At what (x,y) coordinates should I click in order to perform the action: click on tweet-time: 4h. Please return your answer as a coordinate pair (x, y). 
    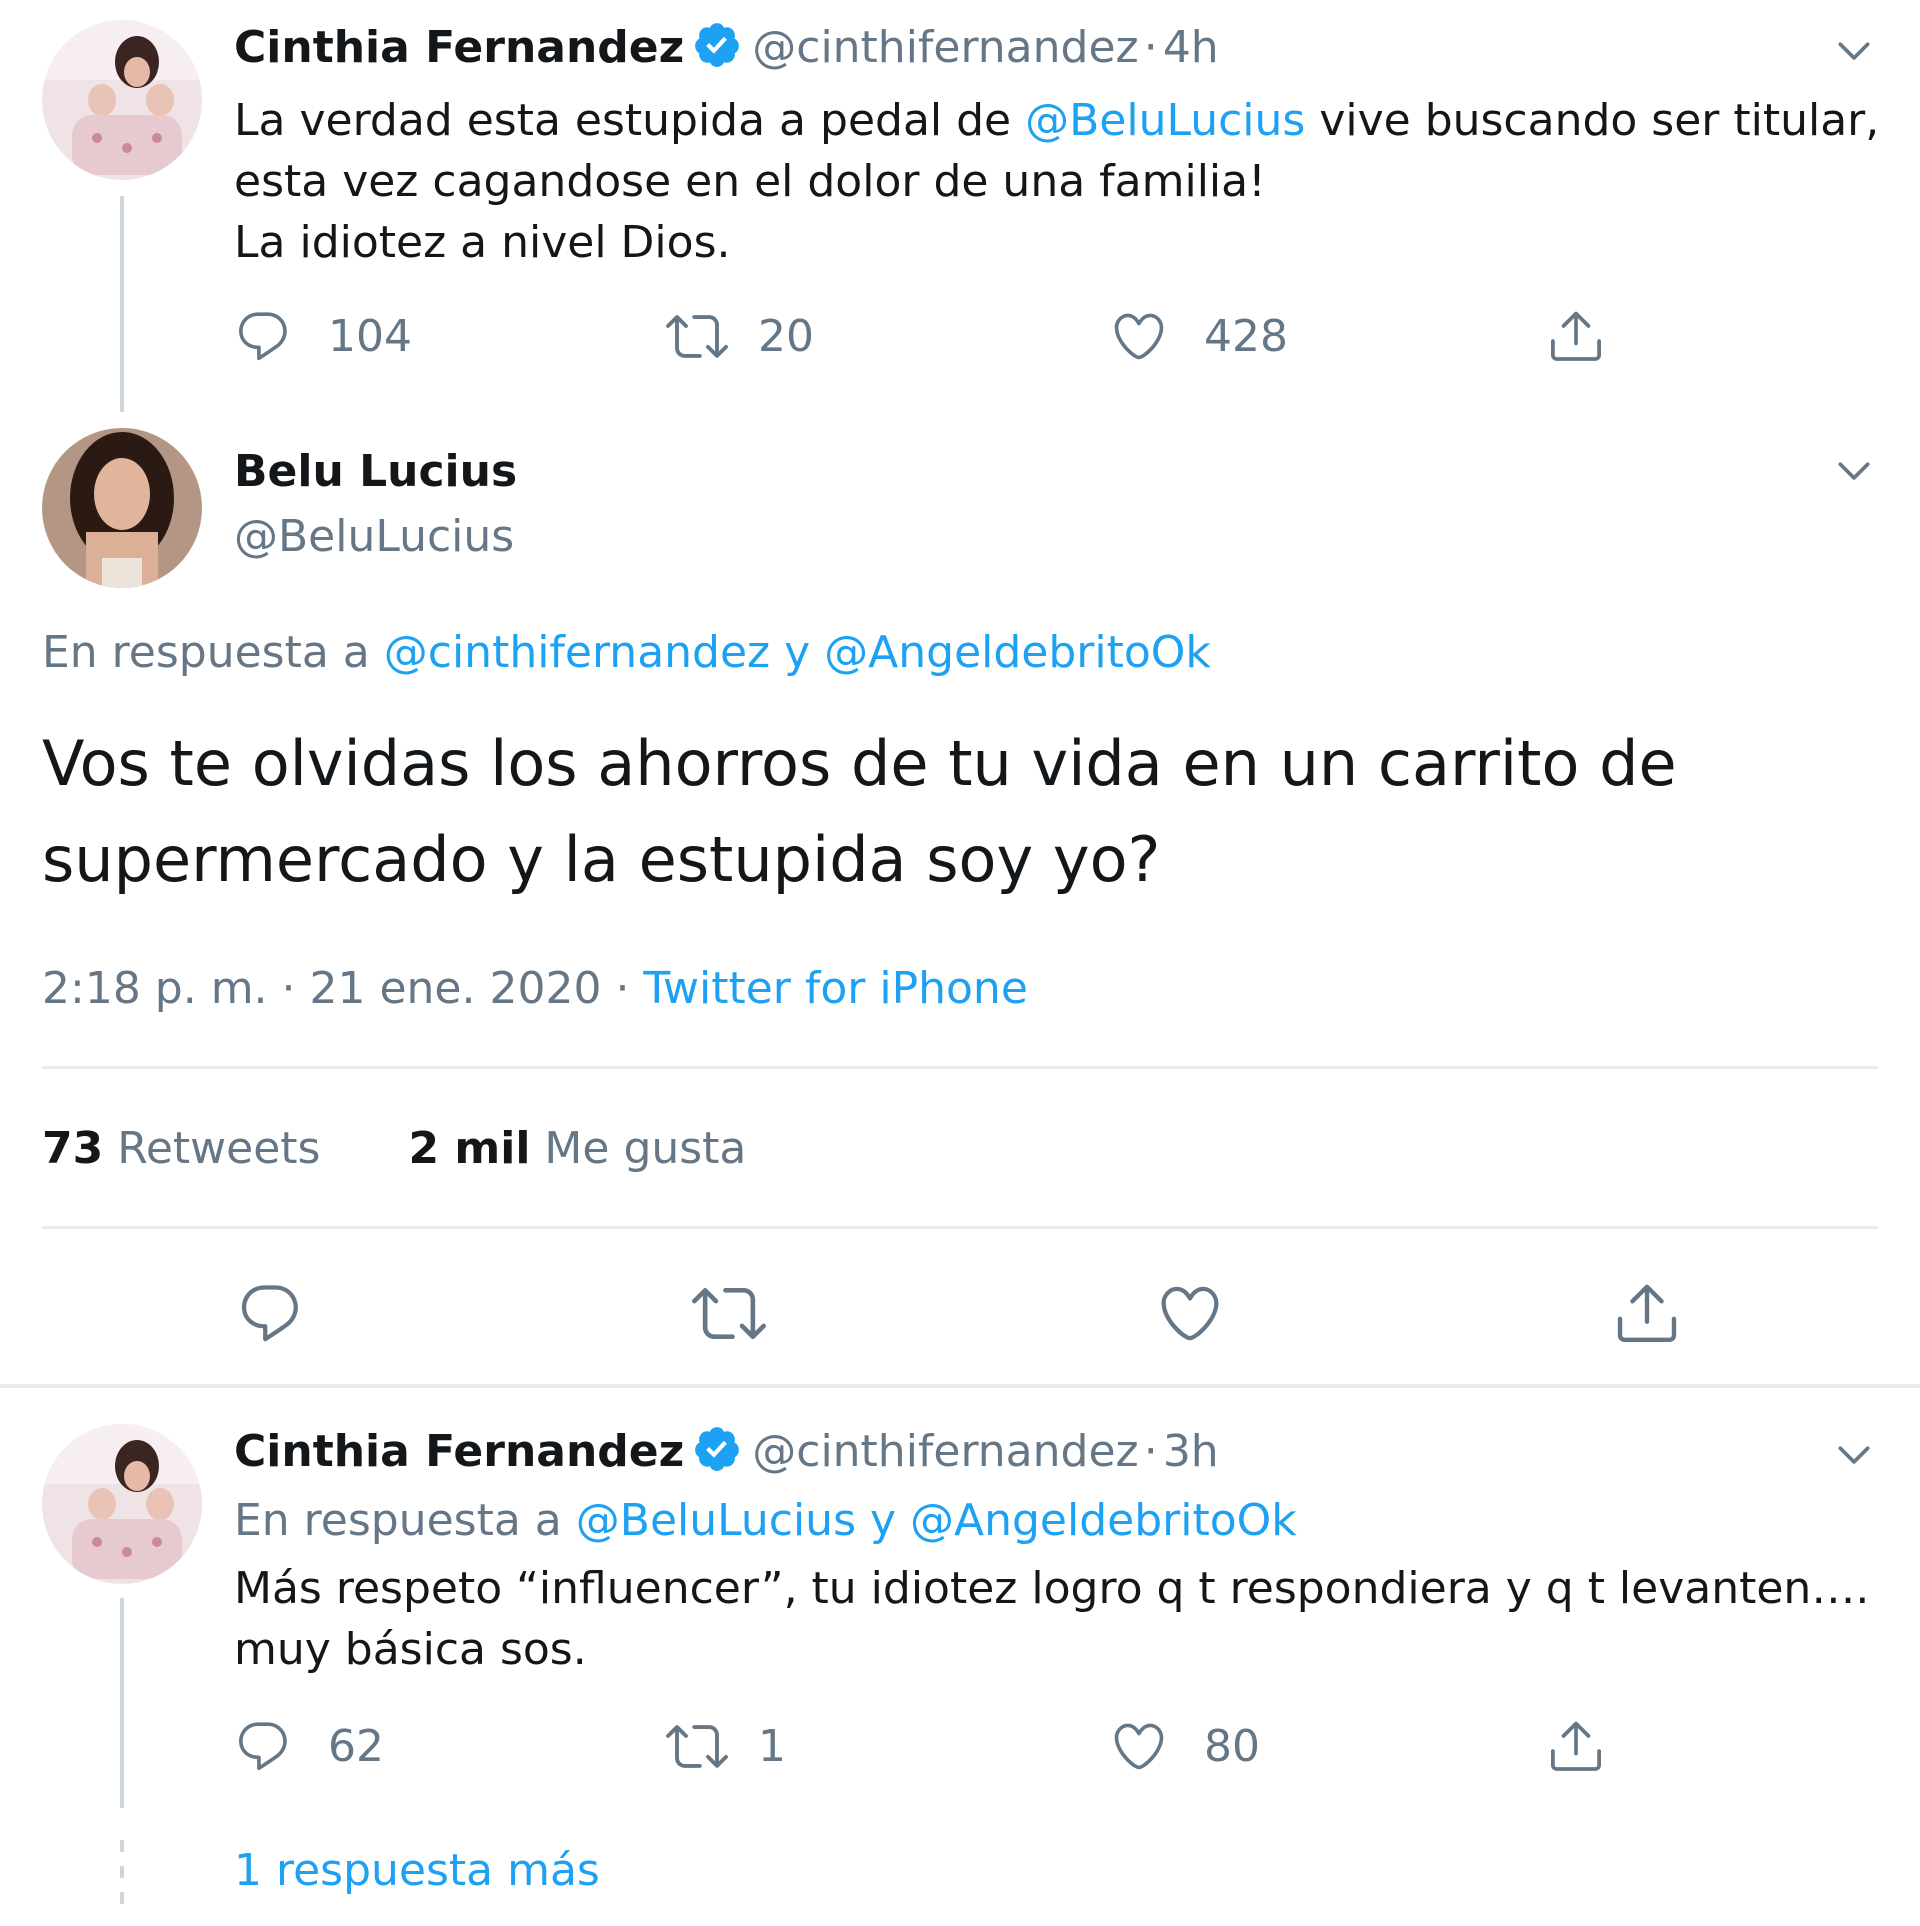
    Looking at the image, I should click on (1191, 47).